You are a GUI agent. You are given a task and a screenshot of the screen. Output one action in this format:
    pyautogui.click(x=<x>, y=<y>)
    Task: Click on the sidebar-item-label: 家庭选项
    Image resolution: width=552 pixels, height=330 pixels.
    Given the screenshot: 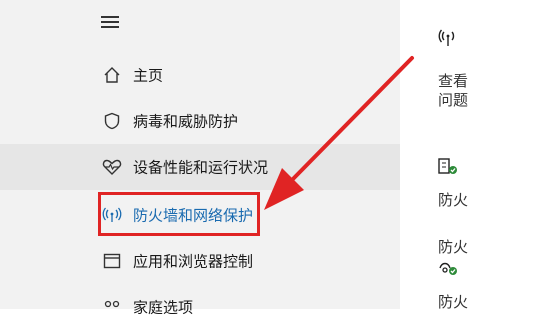 What is the action you would take?
    pyautogui.click(x=163, y=308)
    